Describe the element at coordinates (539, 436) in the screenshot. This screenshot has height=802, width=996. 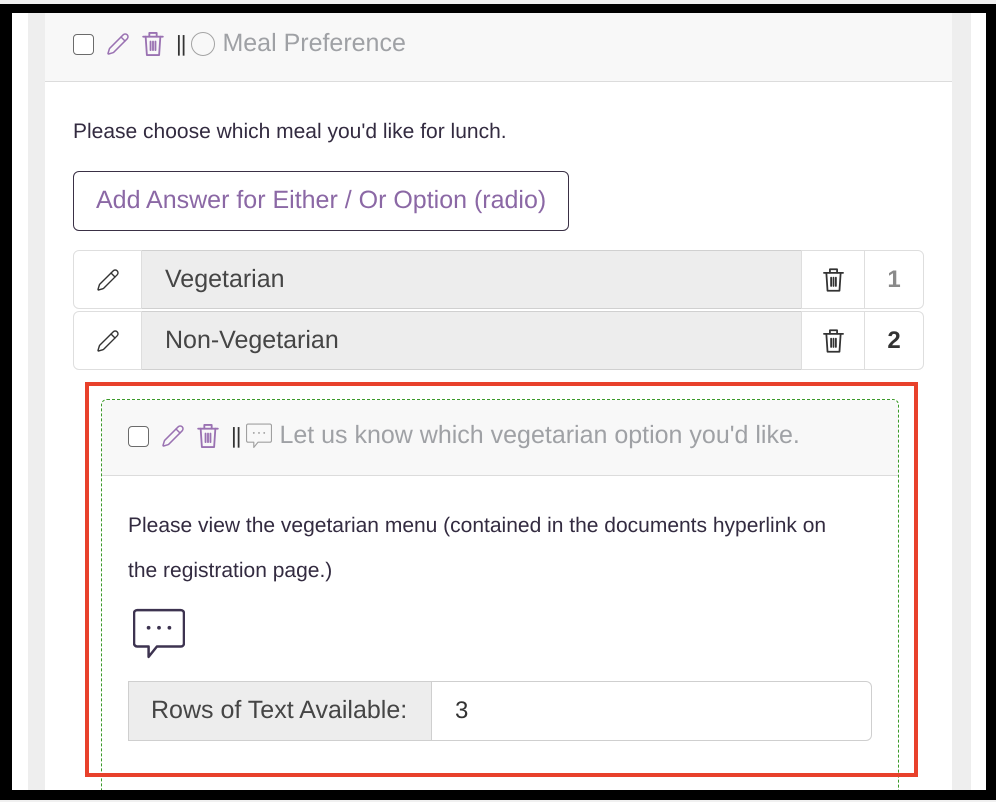
I see `question-title: Let us know which vegetarian option you'd like.` at that location.